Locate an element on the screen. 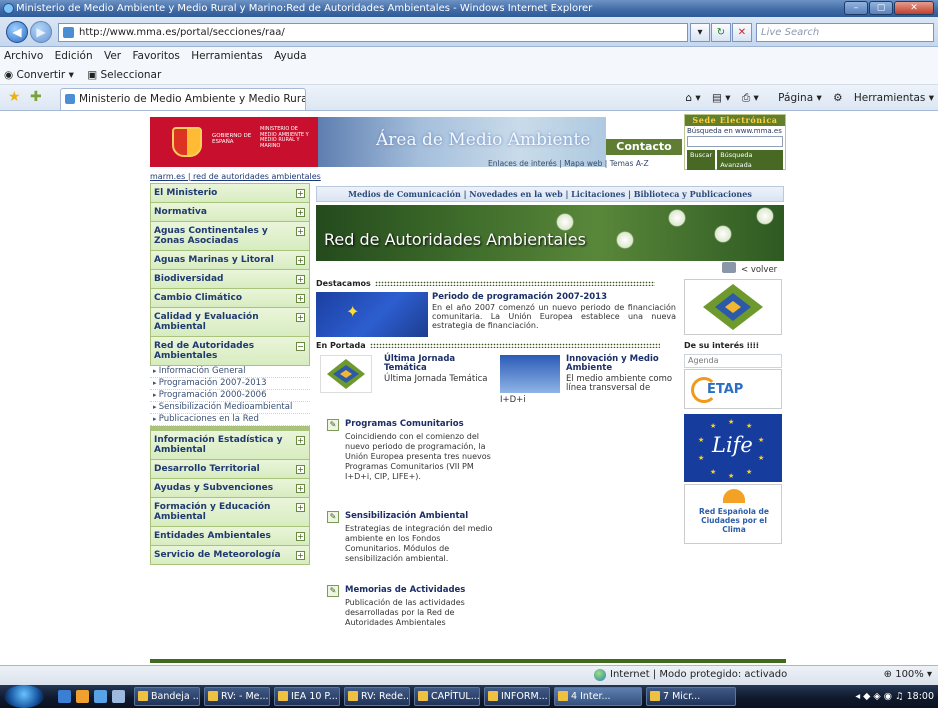 Image resolution: width=938 pixels, height=708 pixels. menu-archivo: Archivo is located at coordinates (23, 56).